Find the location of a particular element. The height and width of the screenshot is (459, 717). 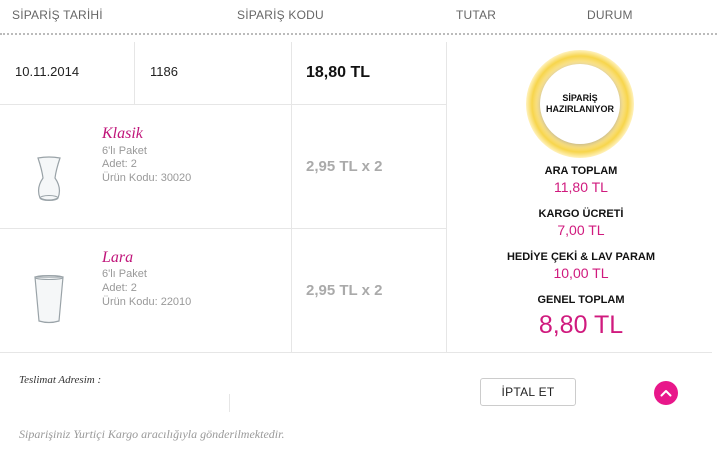

order-total: 18,80 TL is located at coordinates (338, 72).